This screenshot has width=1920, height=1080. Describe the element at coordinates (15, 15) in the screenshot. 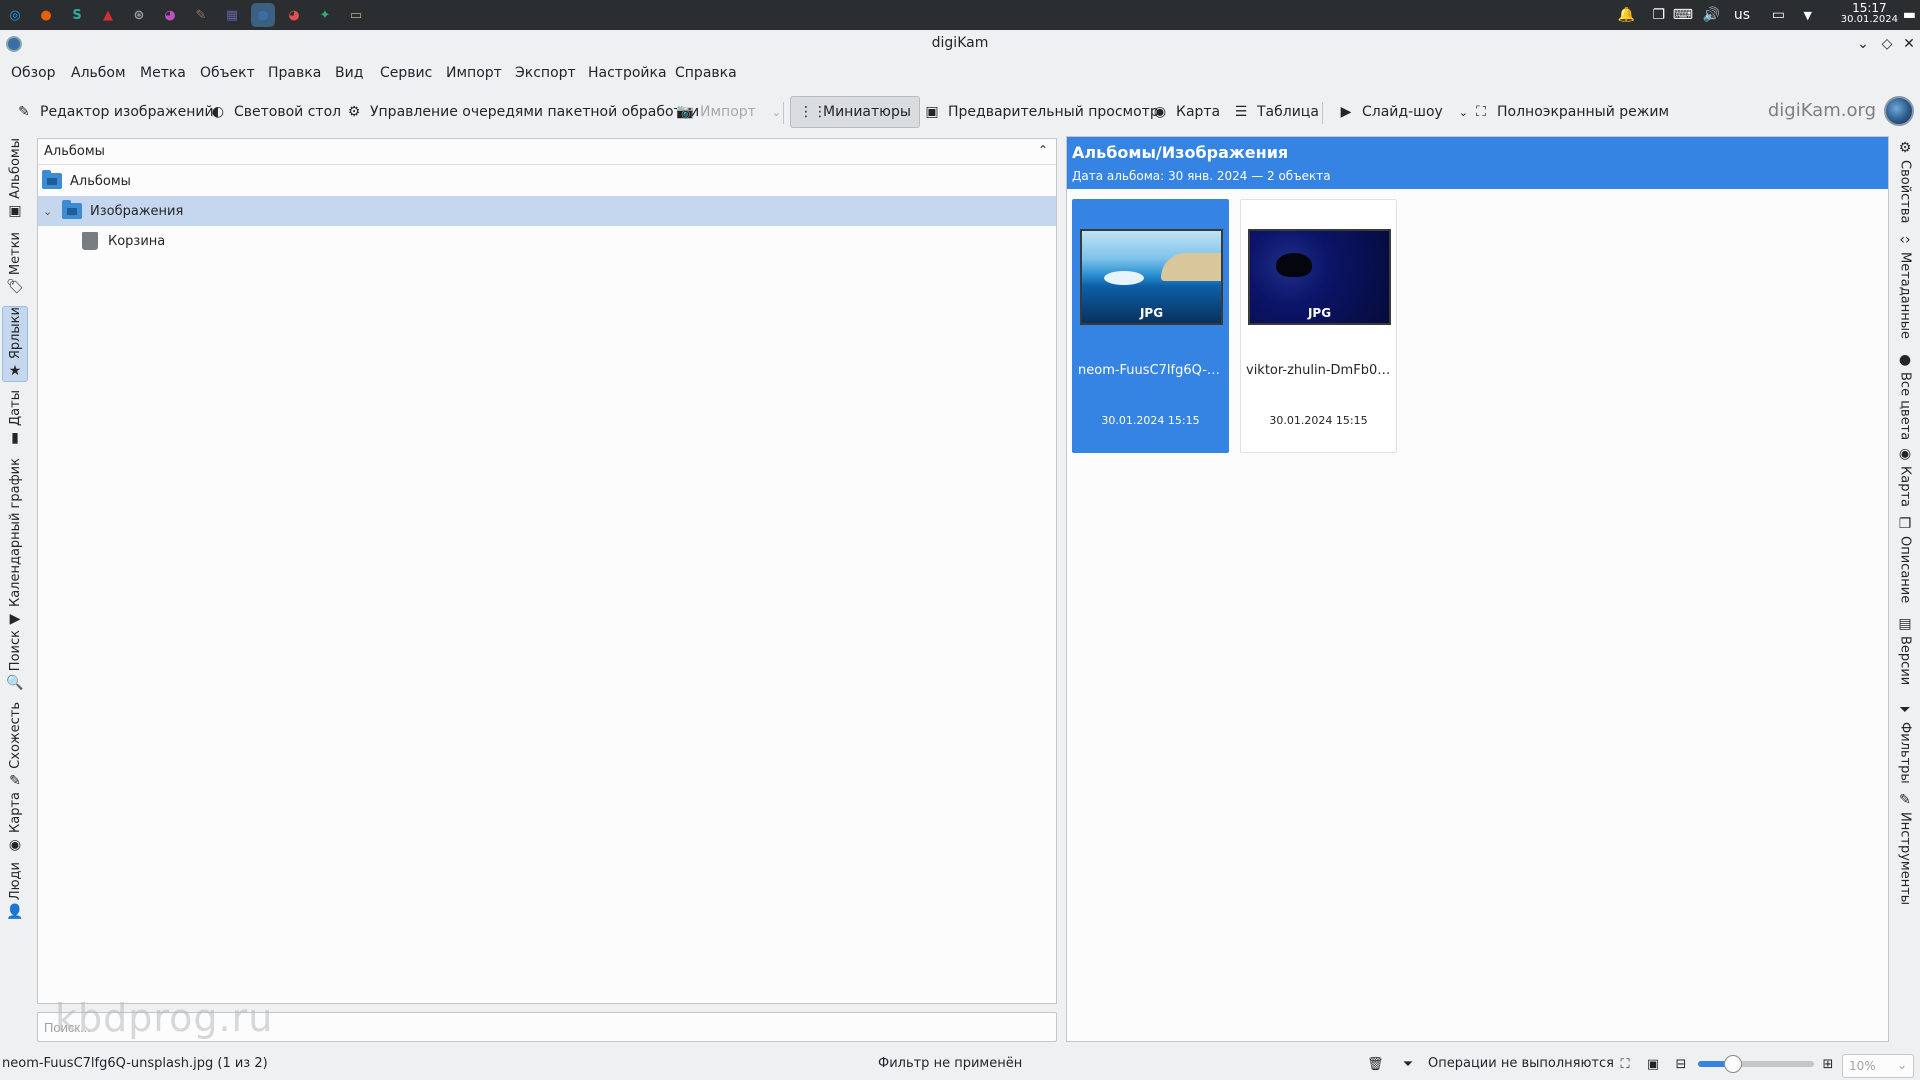

I see `kde-launcher-icon: ◎` at that location.